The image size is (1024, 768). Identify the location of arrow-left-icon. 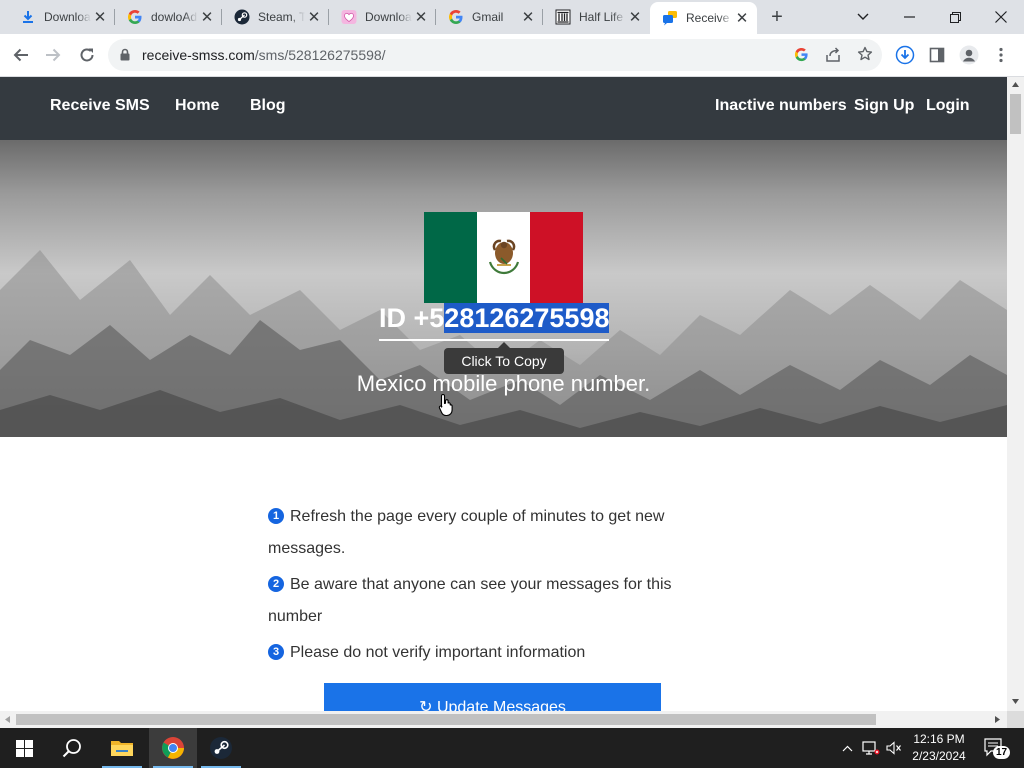
(20, 55).